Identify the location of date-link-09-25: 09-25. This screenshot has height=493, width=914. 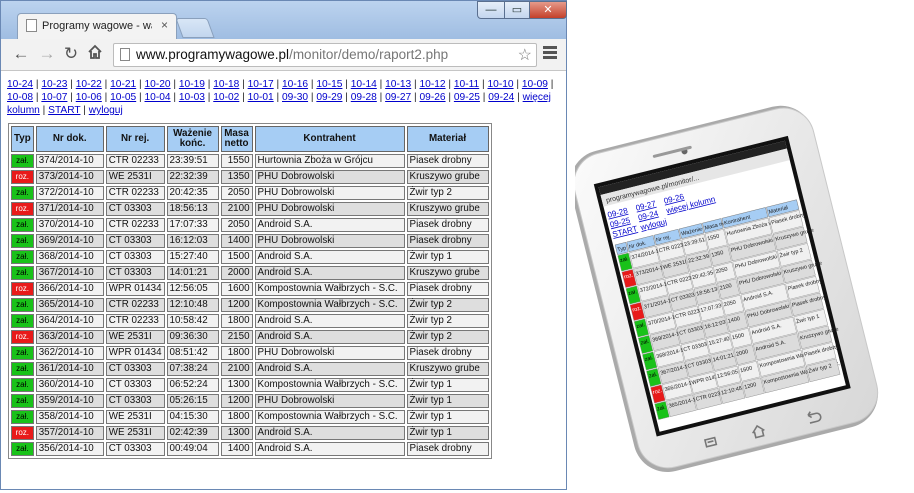
(467, 97).